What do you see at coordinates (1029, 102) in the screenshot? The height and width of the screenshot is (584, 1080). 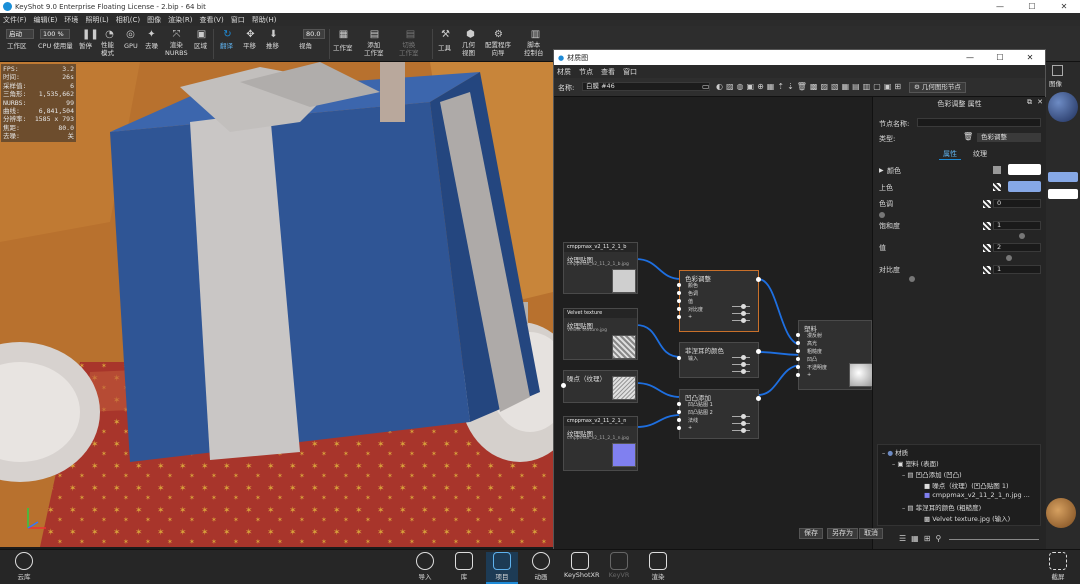 I see `panel-float-icon: ⧉` at bounding box center [1029, 102].